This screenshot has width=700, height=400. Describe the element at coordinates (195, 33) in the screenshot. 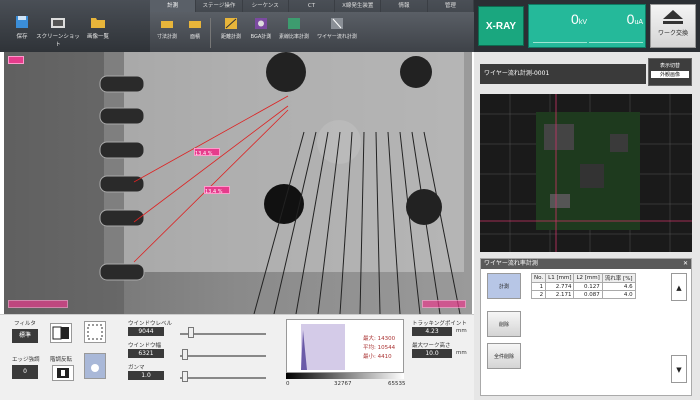

I see `area-button: 面積` at that location.